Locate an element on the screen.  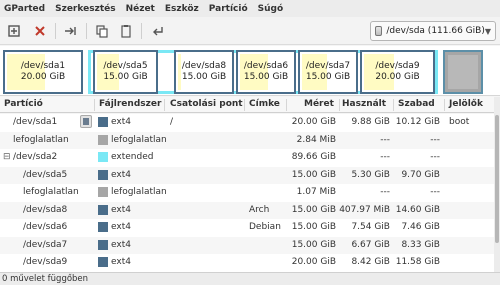
harddisk-icon is located at coordinates (379, 31).